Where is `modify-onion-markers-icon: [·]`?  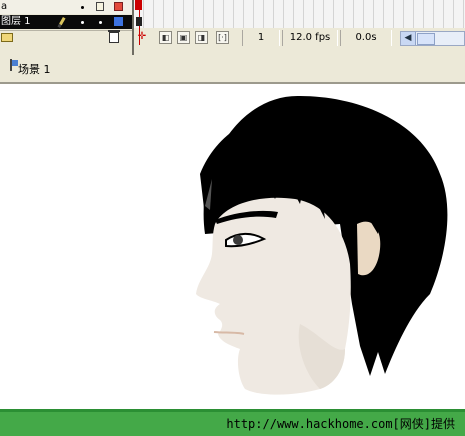
modify-onion-markers-icon: [·] is located at coordinates (222, 37).